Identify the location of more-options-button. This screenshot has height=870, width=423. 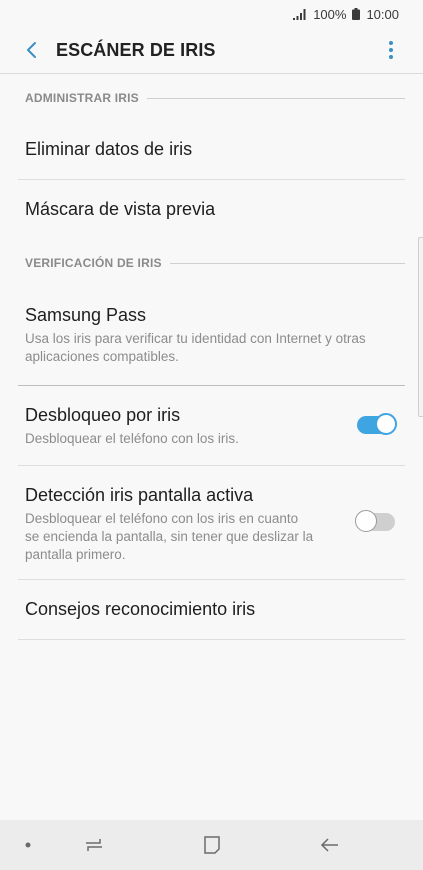
(391, 50).